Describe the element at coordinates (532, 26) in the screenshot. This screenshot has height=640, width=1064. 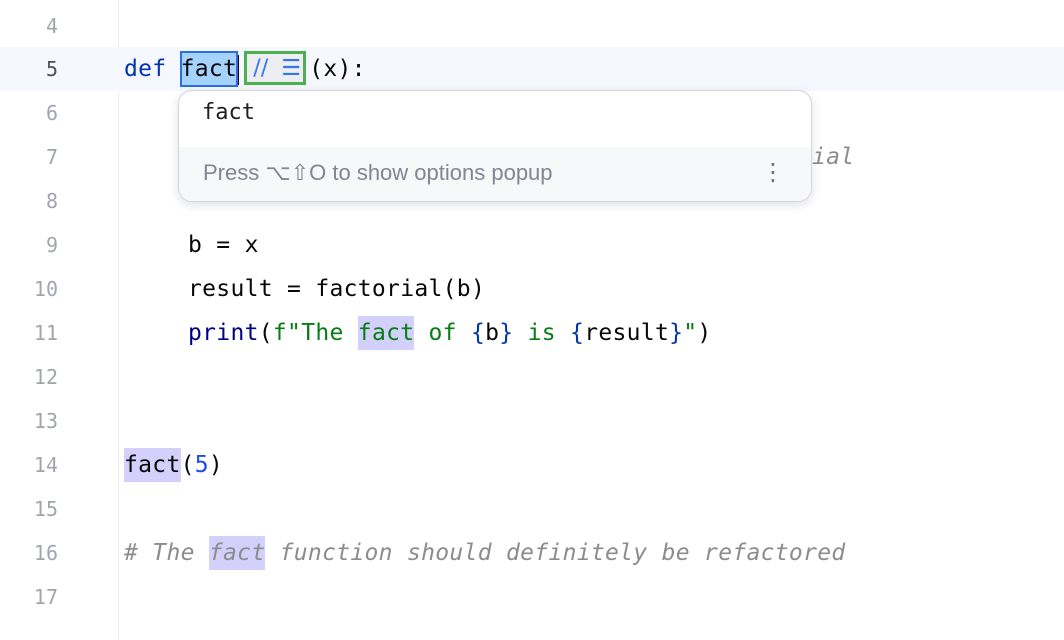
I see `code-line-4: 4` at that location.